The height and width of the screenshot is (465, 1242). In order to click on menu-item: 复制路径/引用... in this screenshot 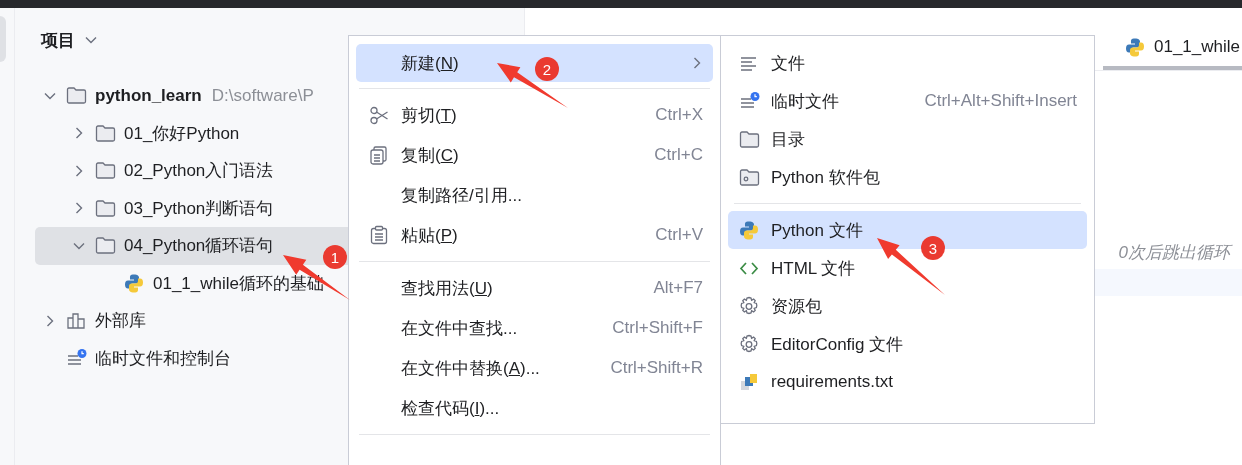, I will do `click(534, 195)`.